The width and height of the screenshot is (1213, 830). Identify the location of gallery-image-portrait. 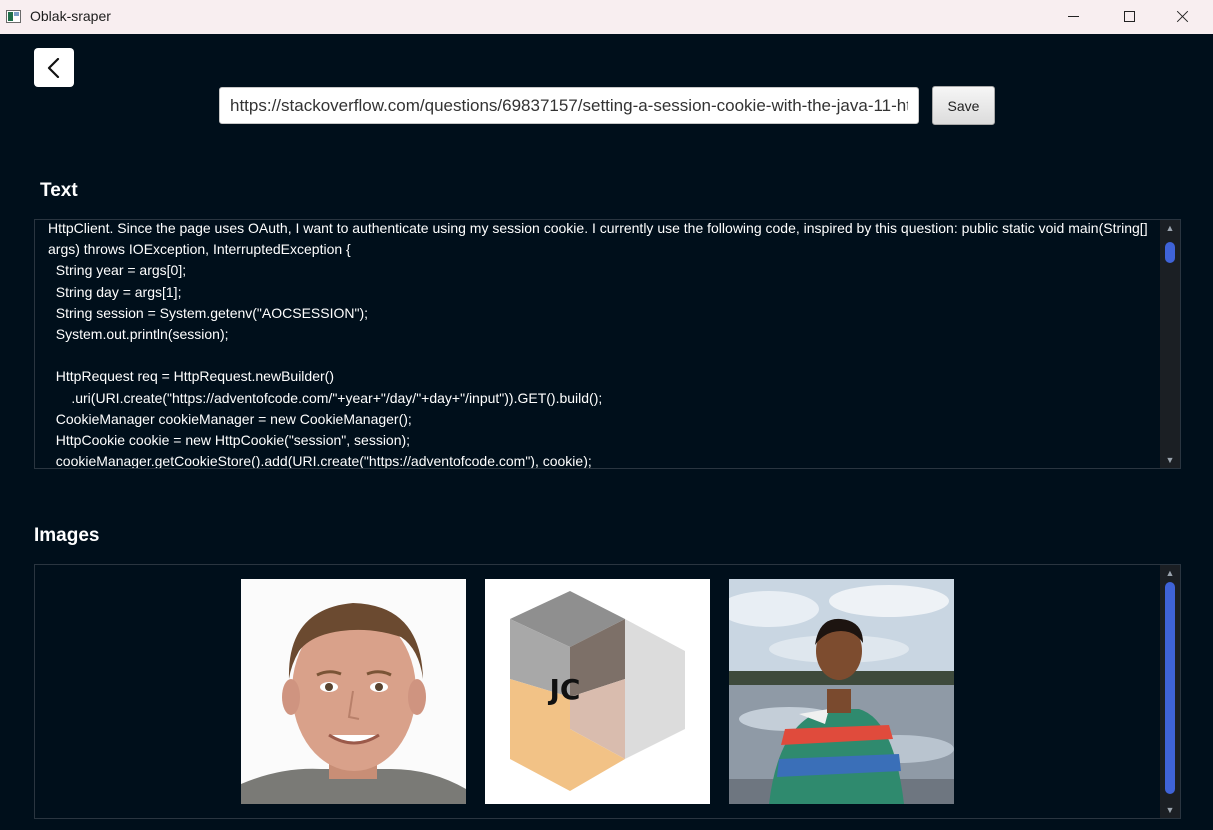
(353, 691).